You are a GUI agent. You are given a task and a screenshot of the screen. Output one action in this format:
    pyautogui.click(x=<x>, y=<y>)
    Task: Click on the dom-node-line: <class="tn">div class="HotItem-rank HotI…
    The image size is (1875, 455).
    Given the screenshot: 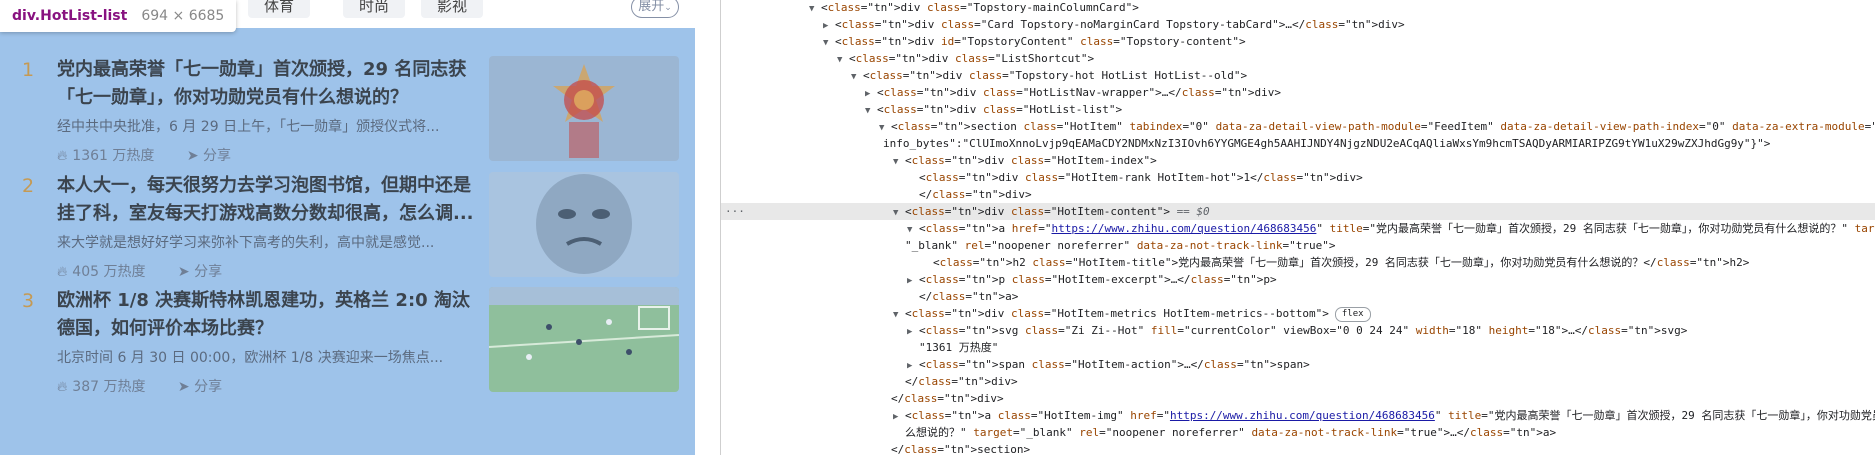 What is the action you would take?
    pyautogui.click(x=1298, y=177)
    